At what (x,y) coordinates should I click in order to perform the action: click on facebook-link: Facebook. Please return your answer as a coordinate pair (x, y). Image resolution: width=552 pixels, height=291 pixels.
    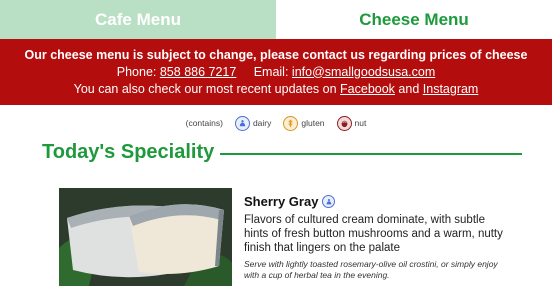
    Looking at the image, I should click on (367, 89).